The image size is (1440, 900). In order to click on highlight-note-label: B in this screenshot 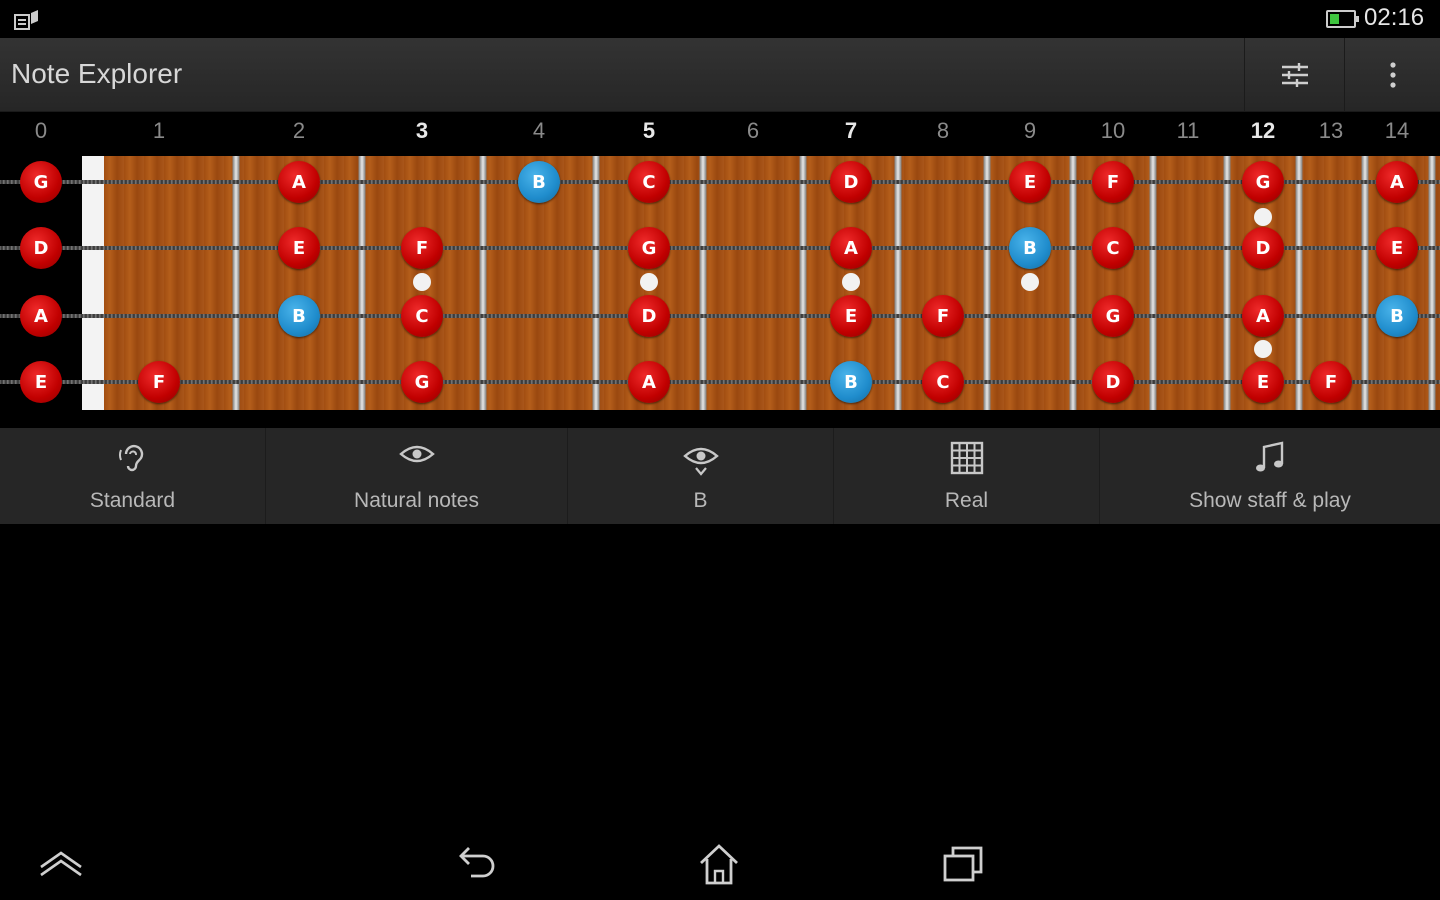, I will do `click(700, 500)`.